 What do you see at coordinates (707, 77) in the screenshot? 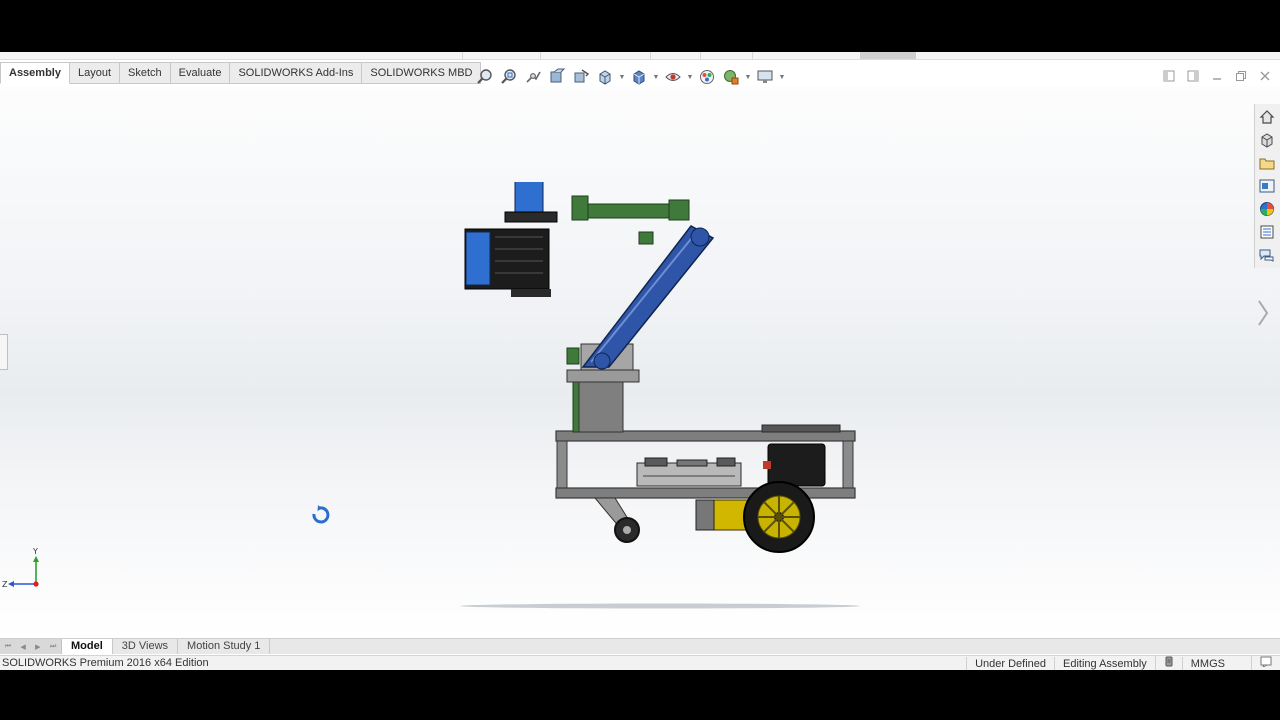
I see `edit-appearance-icon` at bounding box center [707, 77].